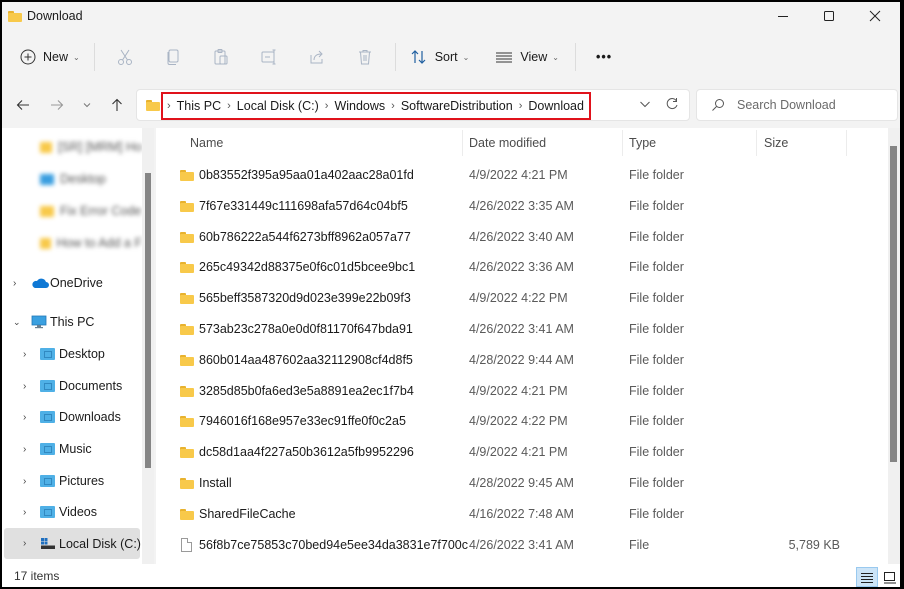 This screenshot has height=589, width=904. Describe the element at coordinates (199, 106) in the screenshot. I see `breadcrumb-this-pc: This PC` at that location.